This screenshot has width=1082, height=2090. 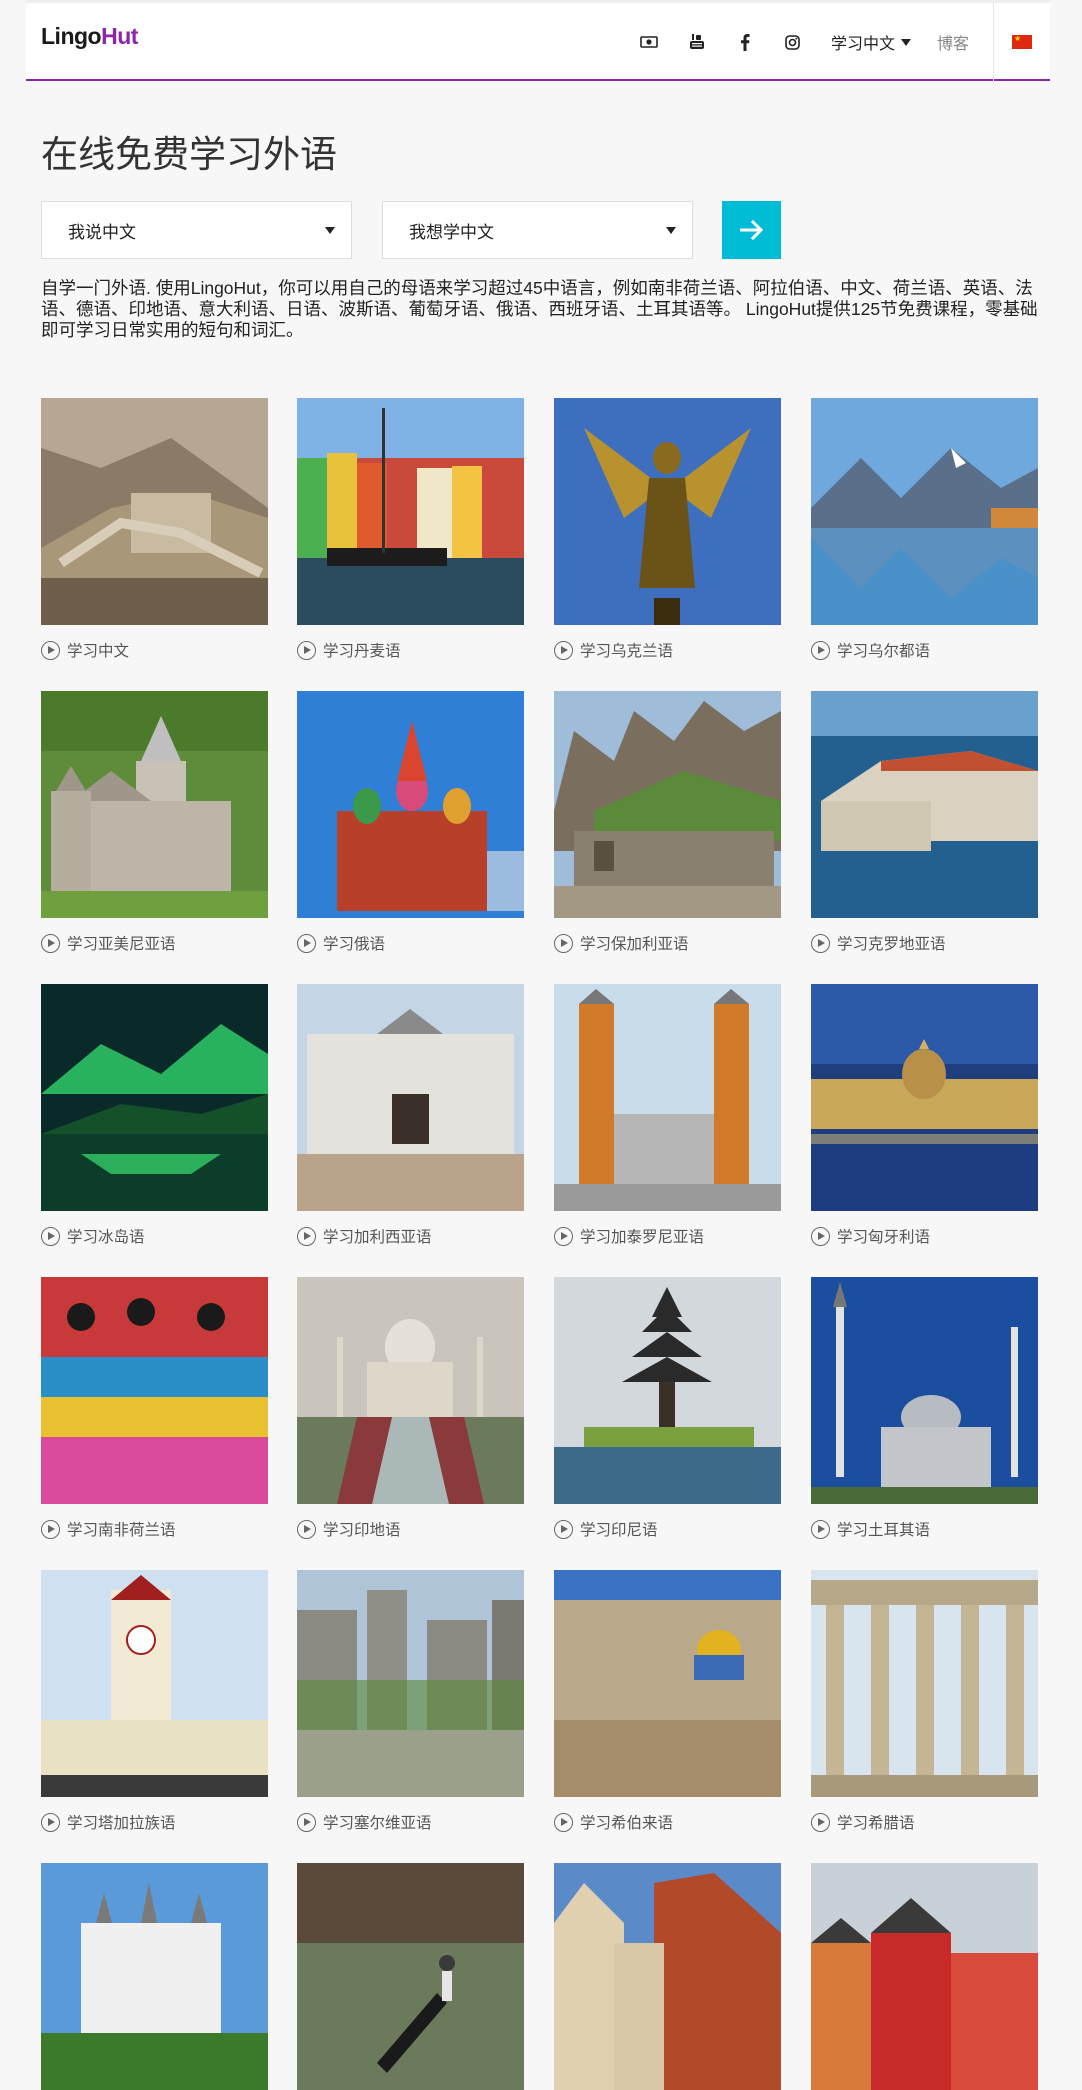 What do you see at coordinates (410, 1529) in the screenshot?
I see `course-link: 学习印地语` at bounding box center [410, 1529].